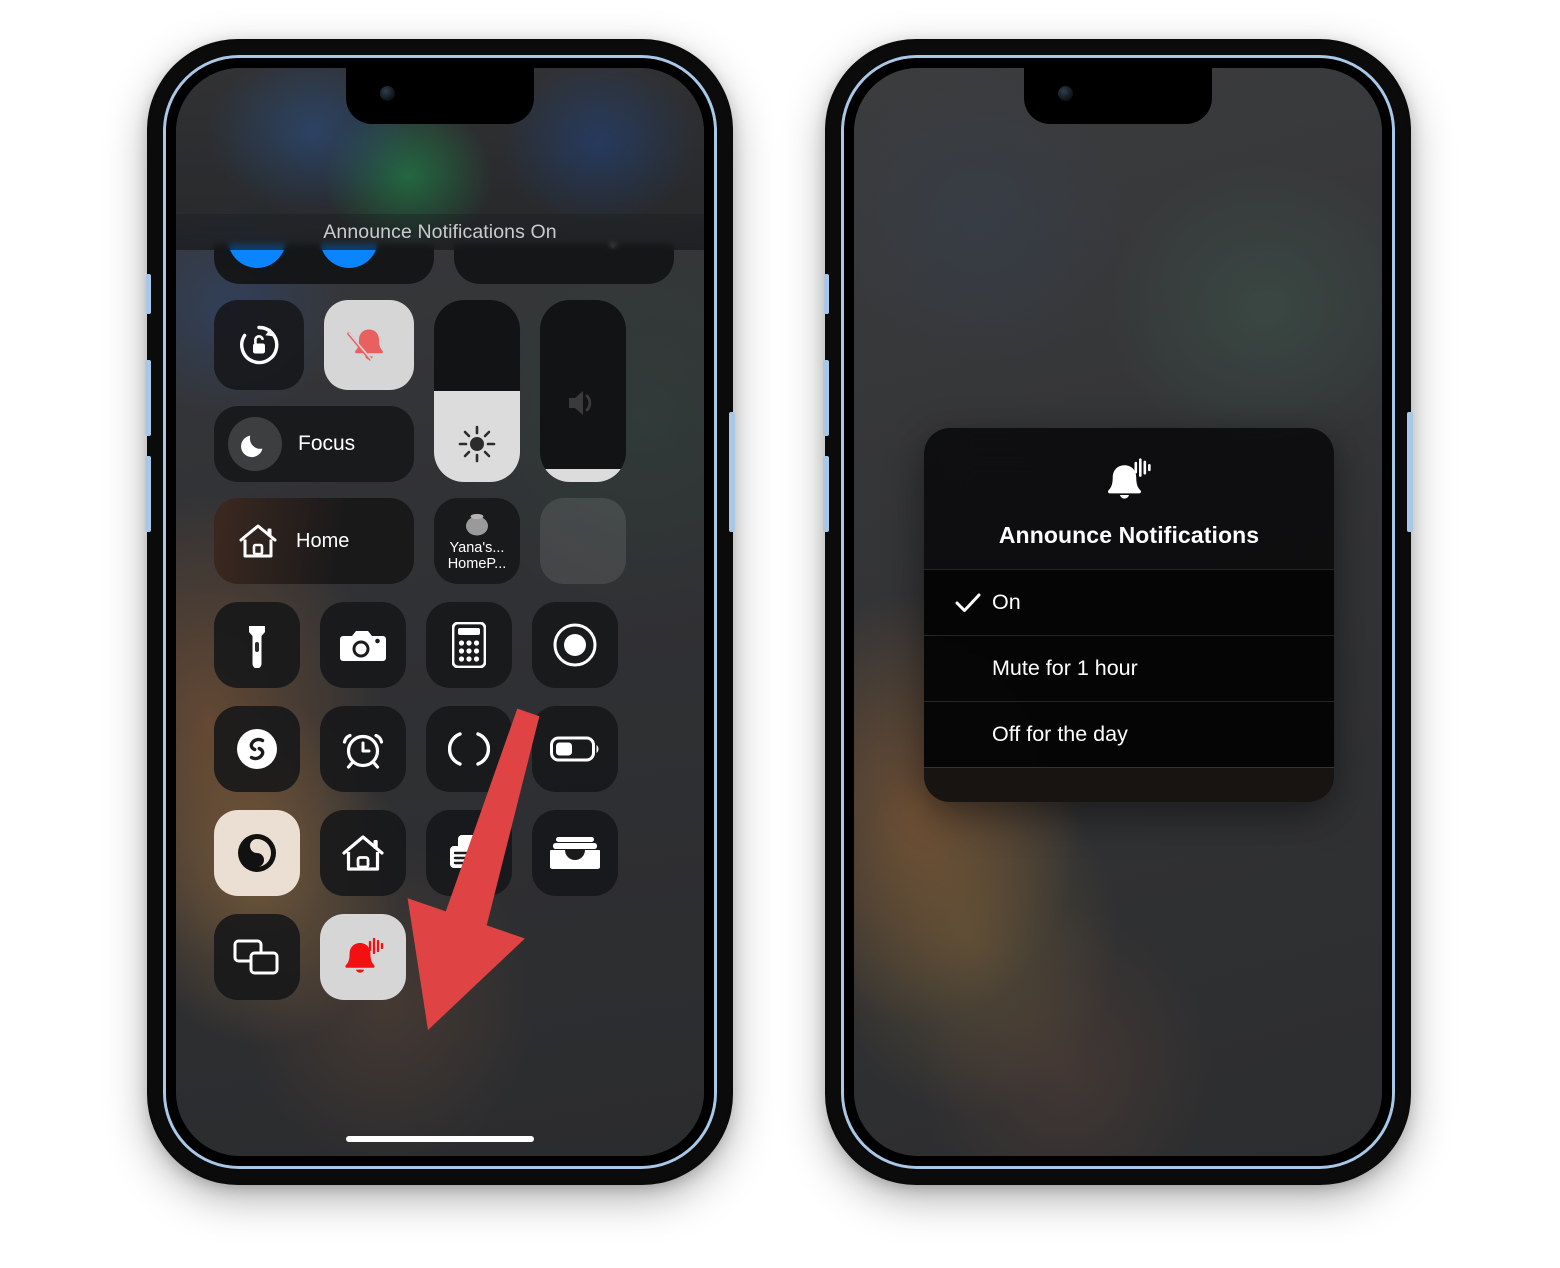  What do you see at coordinates (148, 398) in the screenshot?
I see `volume-up-button` at bounding box center [148, 398].